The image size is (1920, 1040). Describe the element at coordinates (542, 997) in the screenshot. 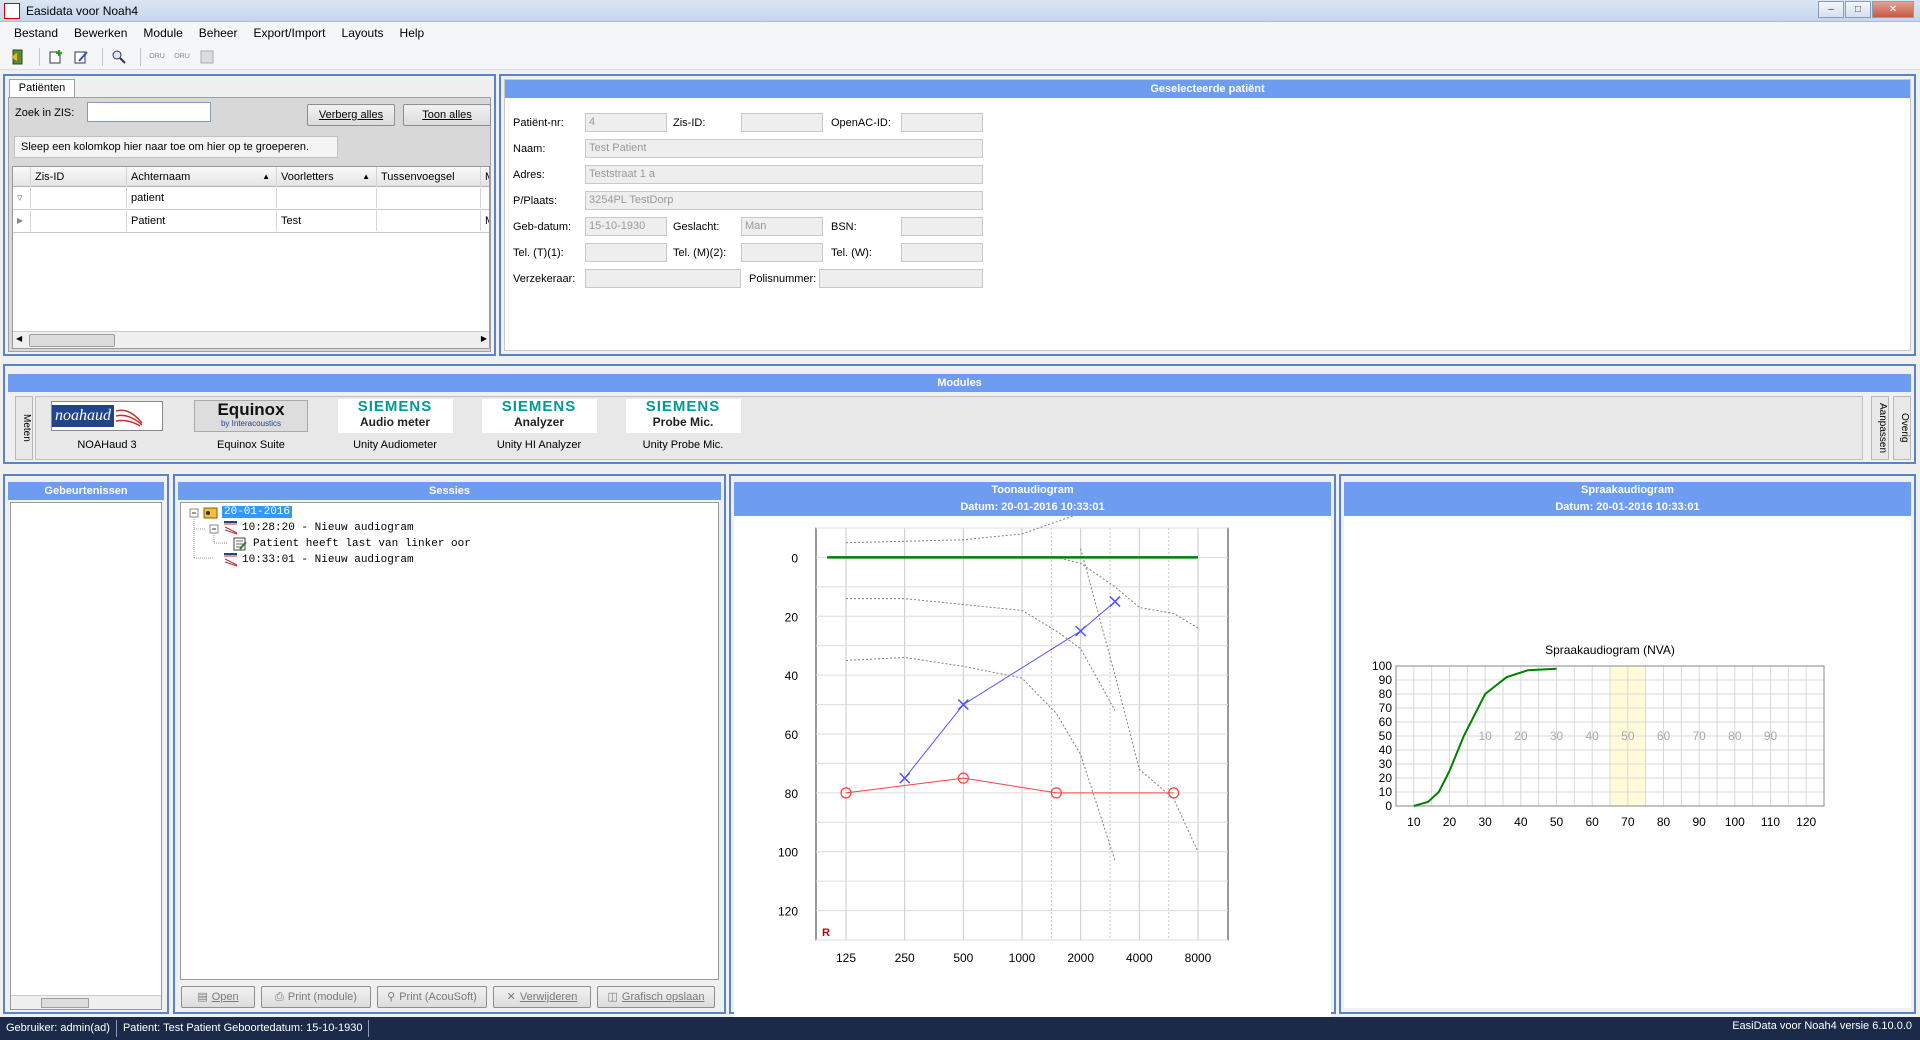

I see `delete-button: ✕ Verwijderen` at that location.